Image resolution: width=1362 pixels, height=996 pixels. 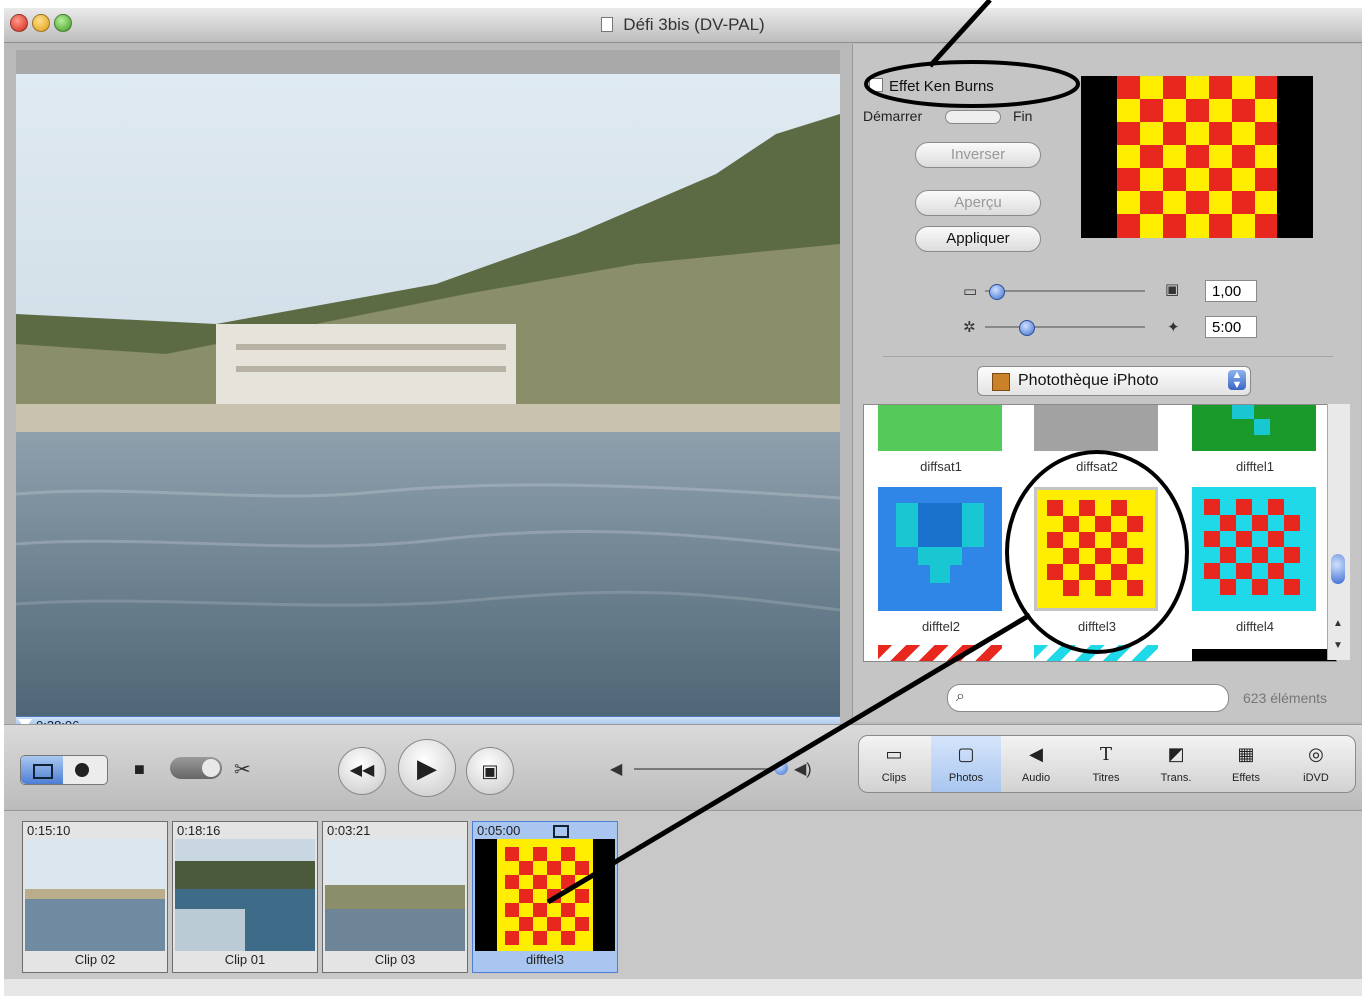 I want to click on clip-name: Clip 03, so click(x=395, y=959).